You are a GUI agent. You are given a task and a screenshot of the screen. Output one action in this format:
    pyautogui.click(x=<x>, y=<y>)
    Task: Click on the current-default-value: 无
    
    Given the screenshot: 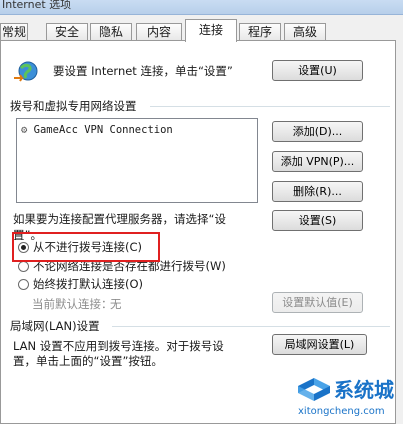 What is the action you would take?
    pyautogui.click(x=116, y=304)
    